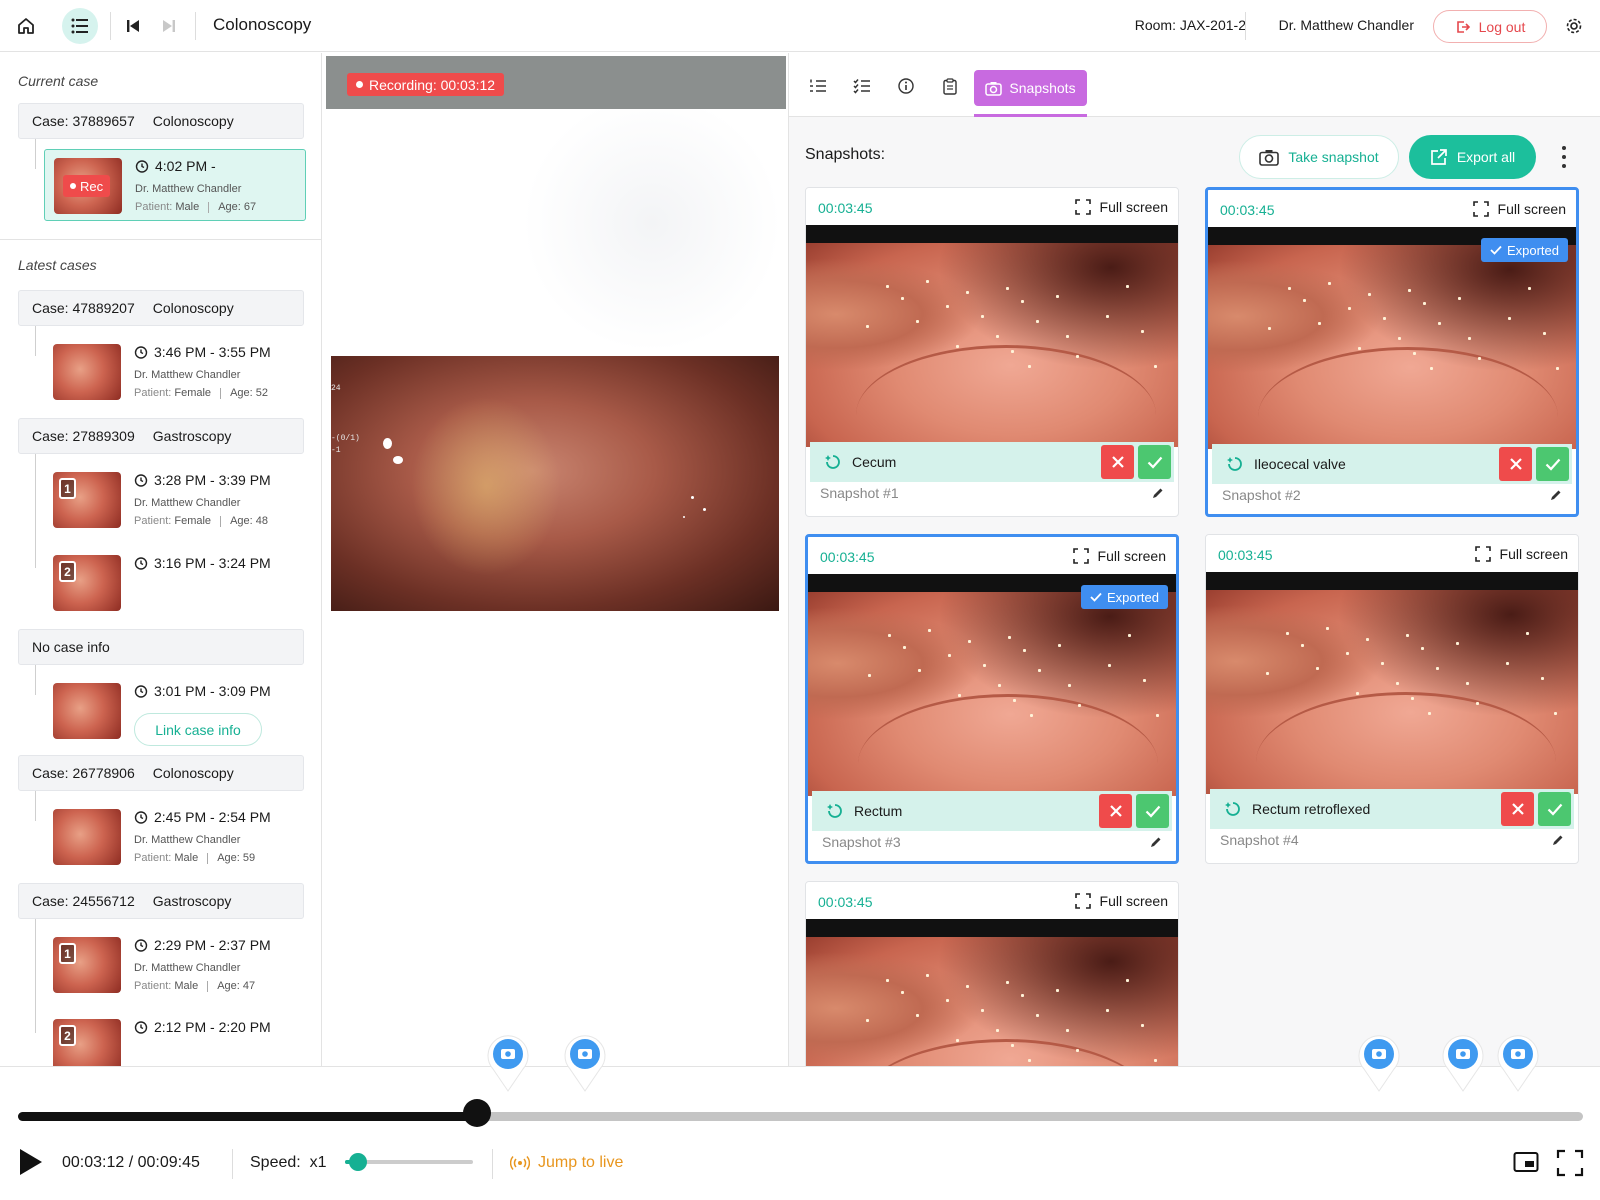 The image size is (1600, 1200). I want to click on recording-entry: 3:01 PM - 3:09 PM Link case info, so click(175, 711).